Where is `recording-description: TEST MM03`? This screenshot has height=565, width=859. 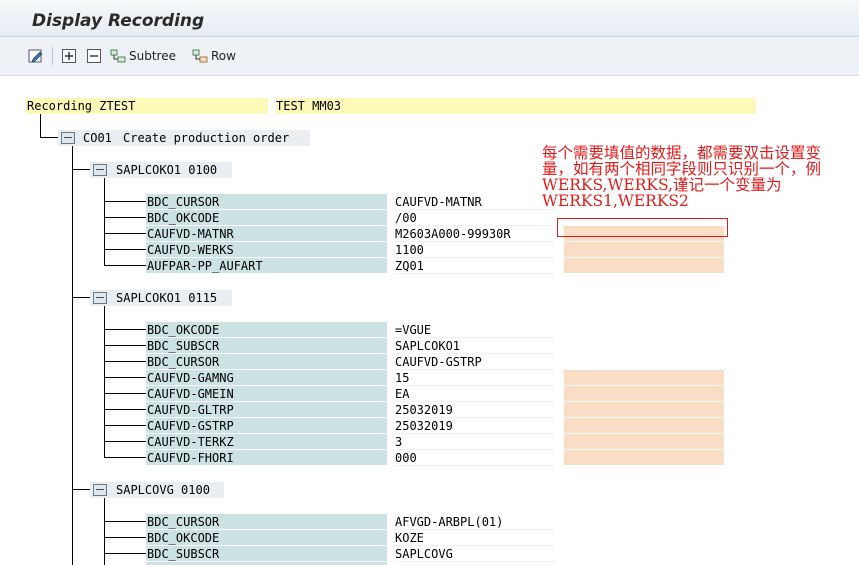 recording-description: TEST MM03 is located at coordinates (309, 106).